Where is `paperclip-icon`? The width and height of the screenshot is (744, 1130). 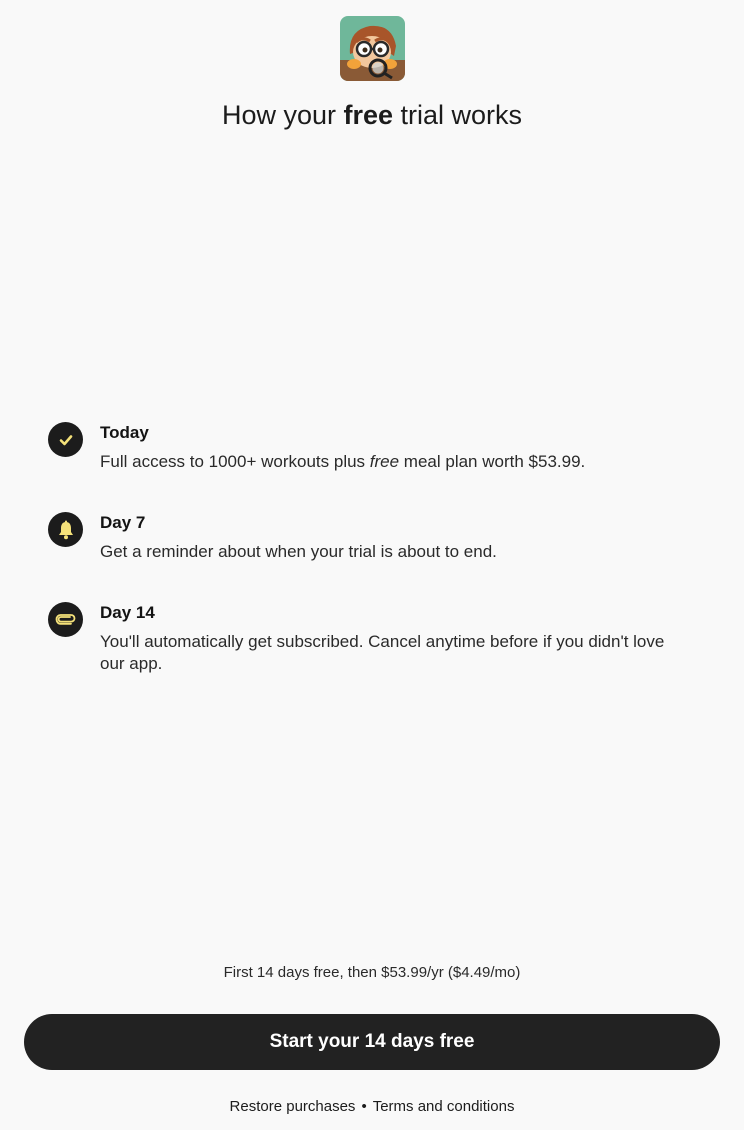
paperclip-icon is located at coordinates (65, 619).